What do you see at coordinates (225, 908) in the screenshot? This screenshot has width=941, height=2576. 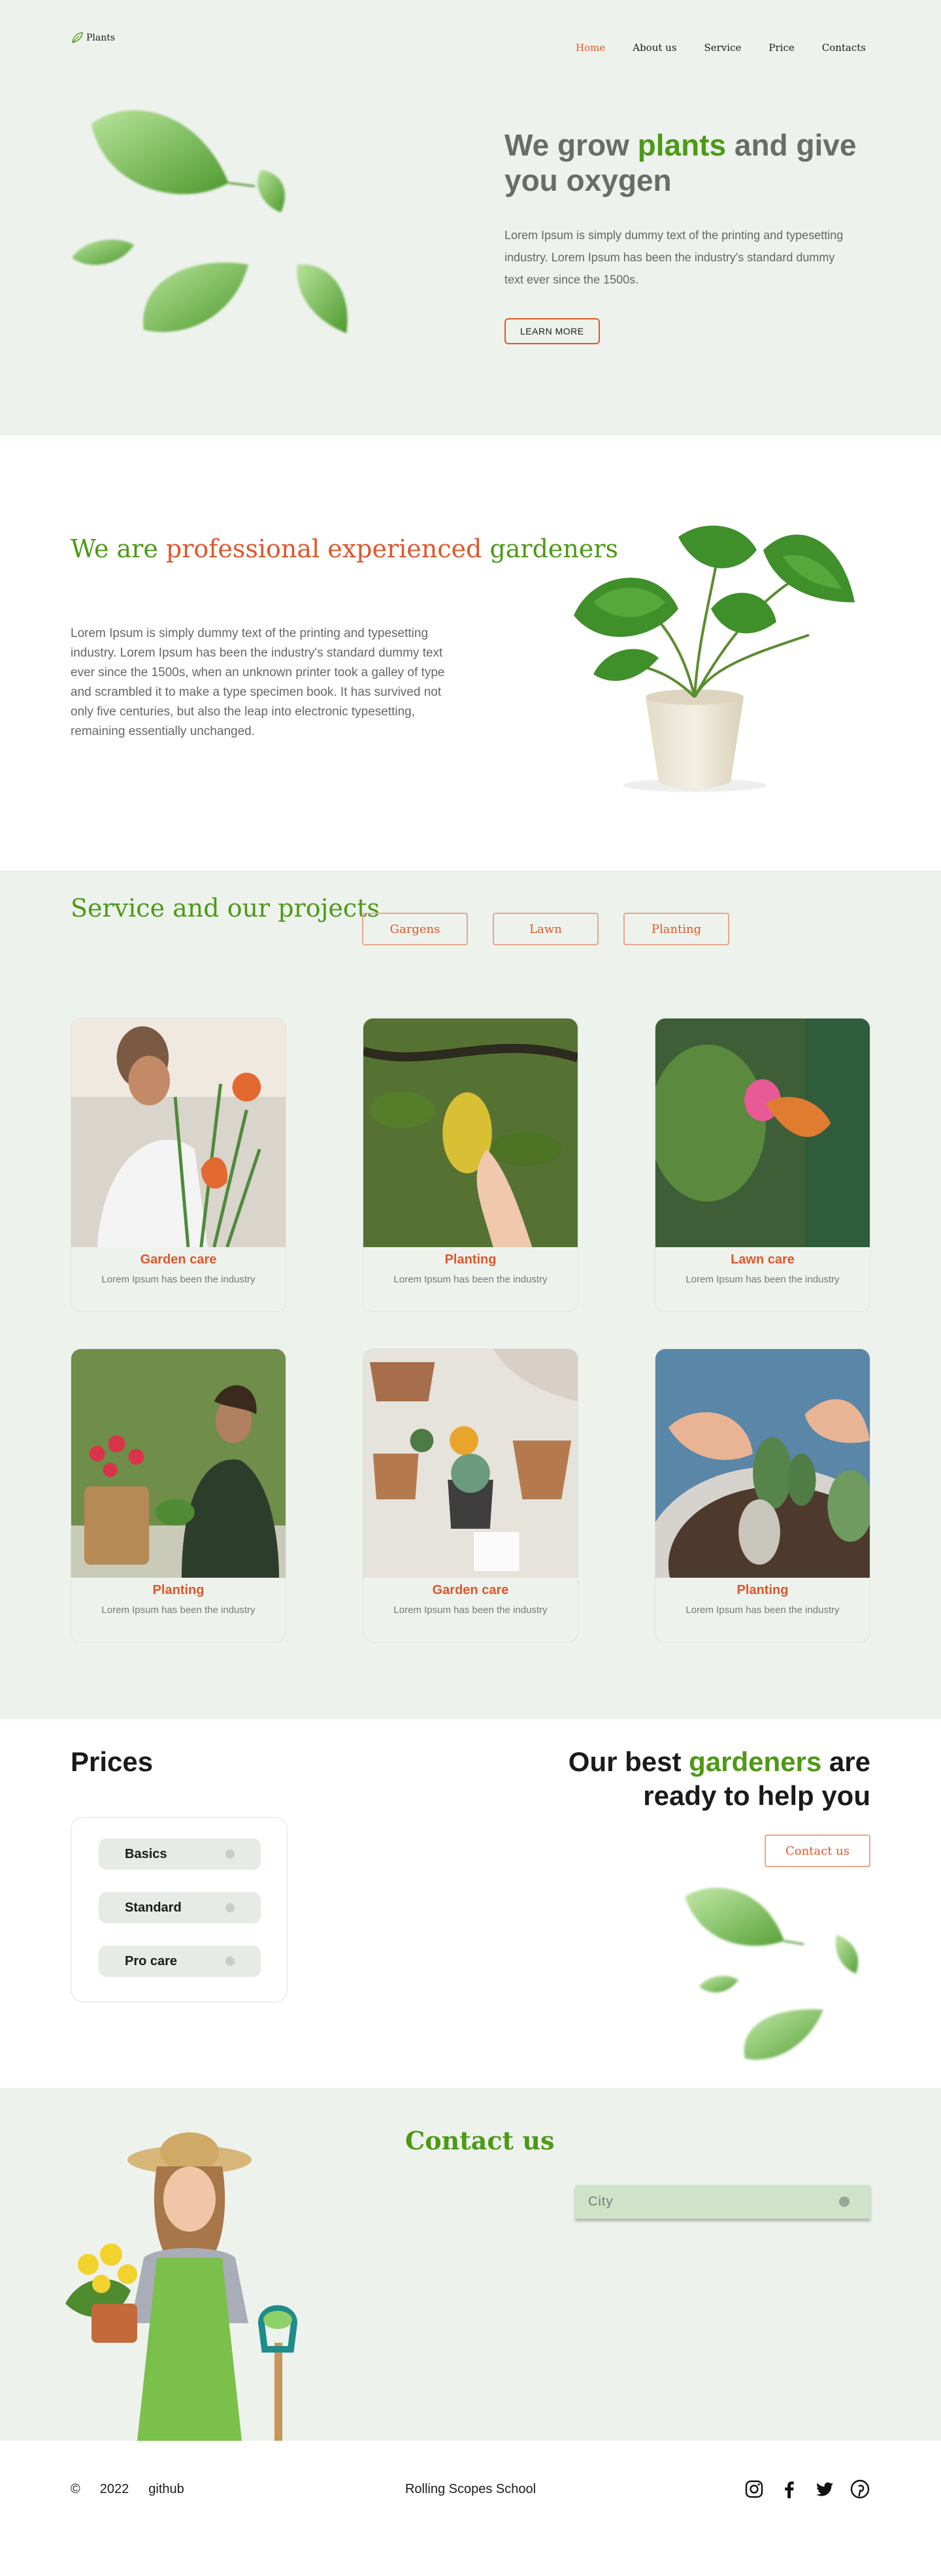 I see `service-title: Service and our projects` at bounding box center [225, 908].